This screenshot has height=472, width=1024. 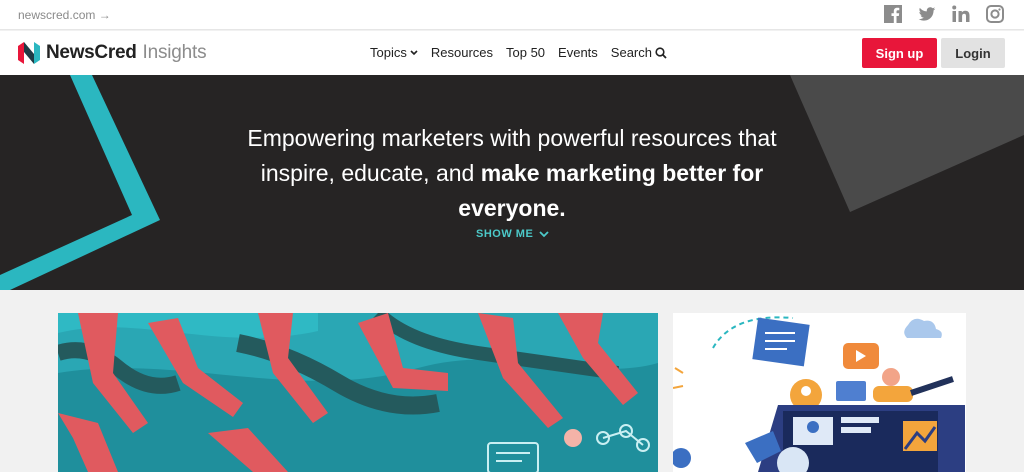 What do you see at coordinates (973, 53) in the screenshot?
I see `login-button: Login` at bounding box center [973, 53].